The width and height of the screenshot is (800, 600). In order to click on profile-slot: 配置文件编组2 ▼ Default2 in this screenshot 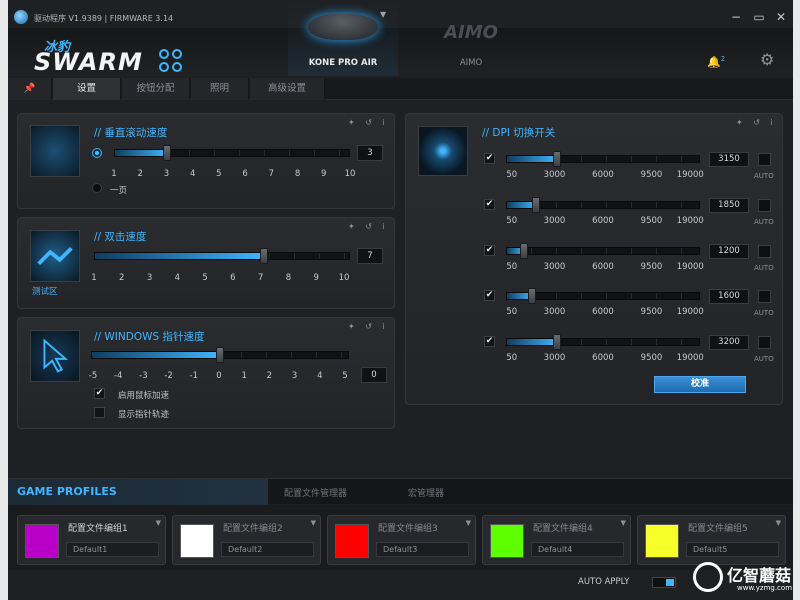, I will do `click(246, 540)`.